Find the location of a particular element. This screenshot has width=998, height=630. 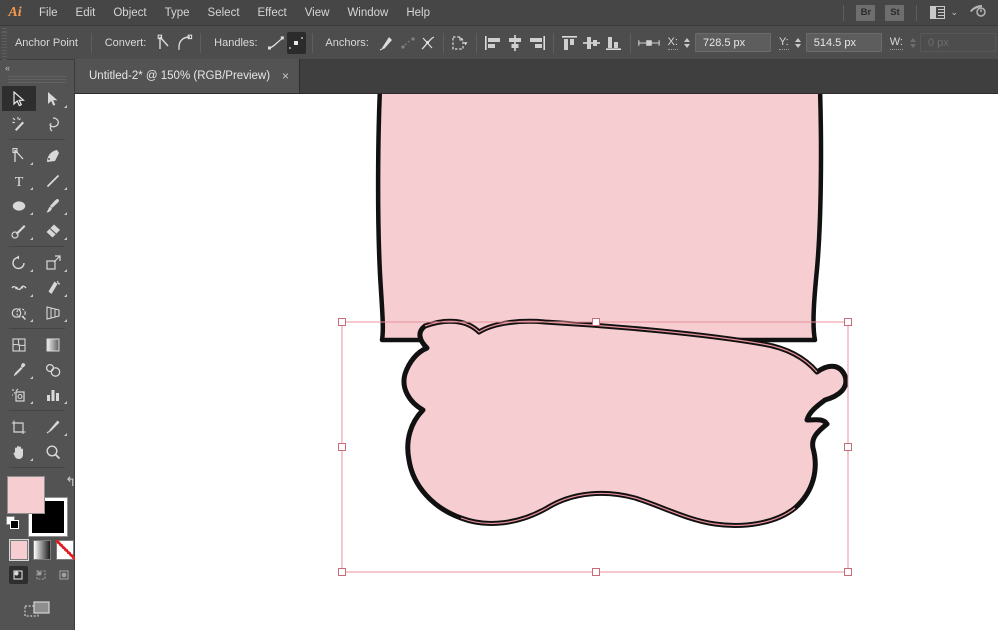

curvature-tool is located at coordinates (53, 155).